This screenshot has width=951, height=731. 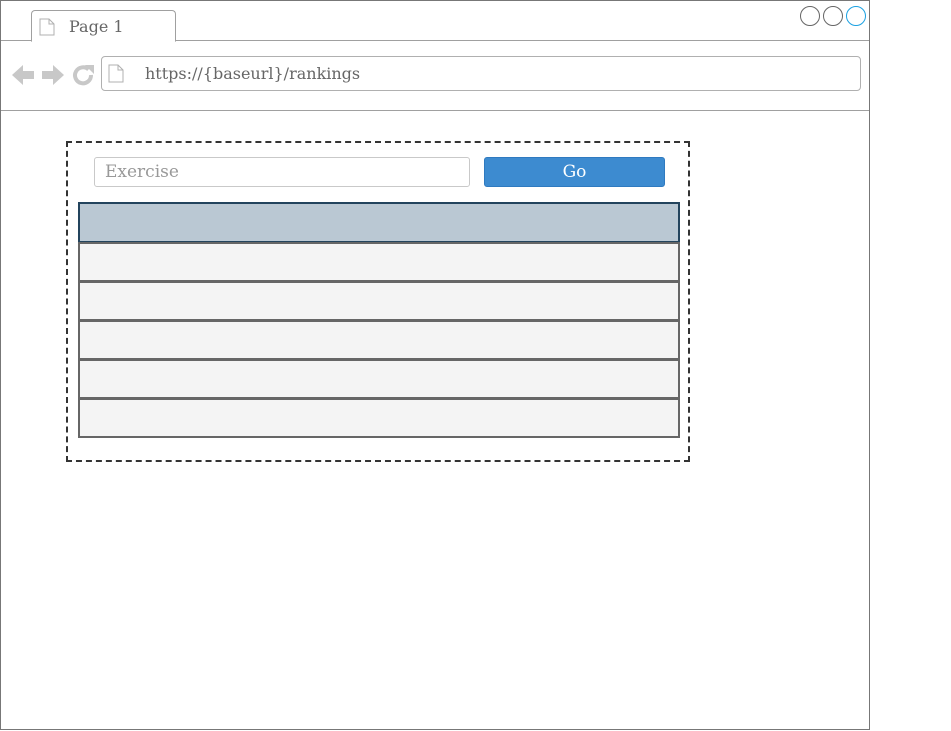 I want to click on title-bar: Page 1, so click(x=435, y=21).